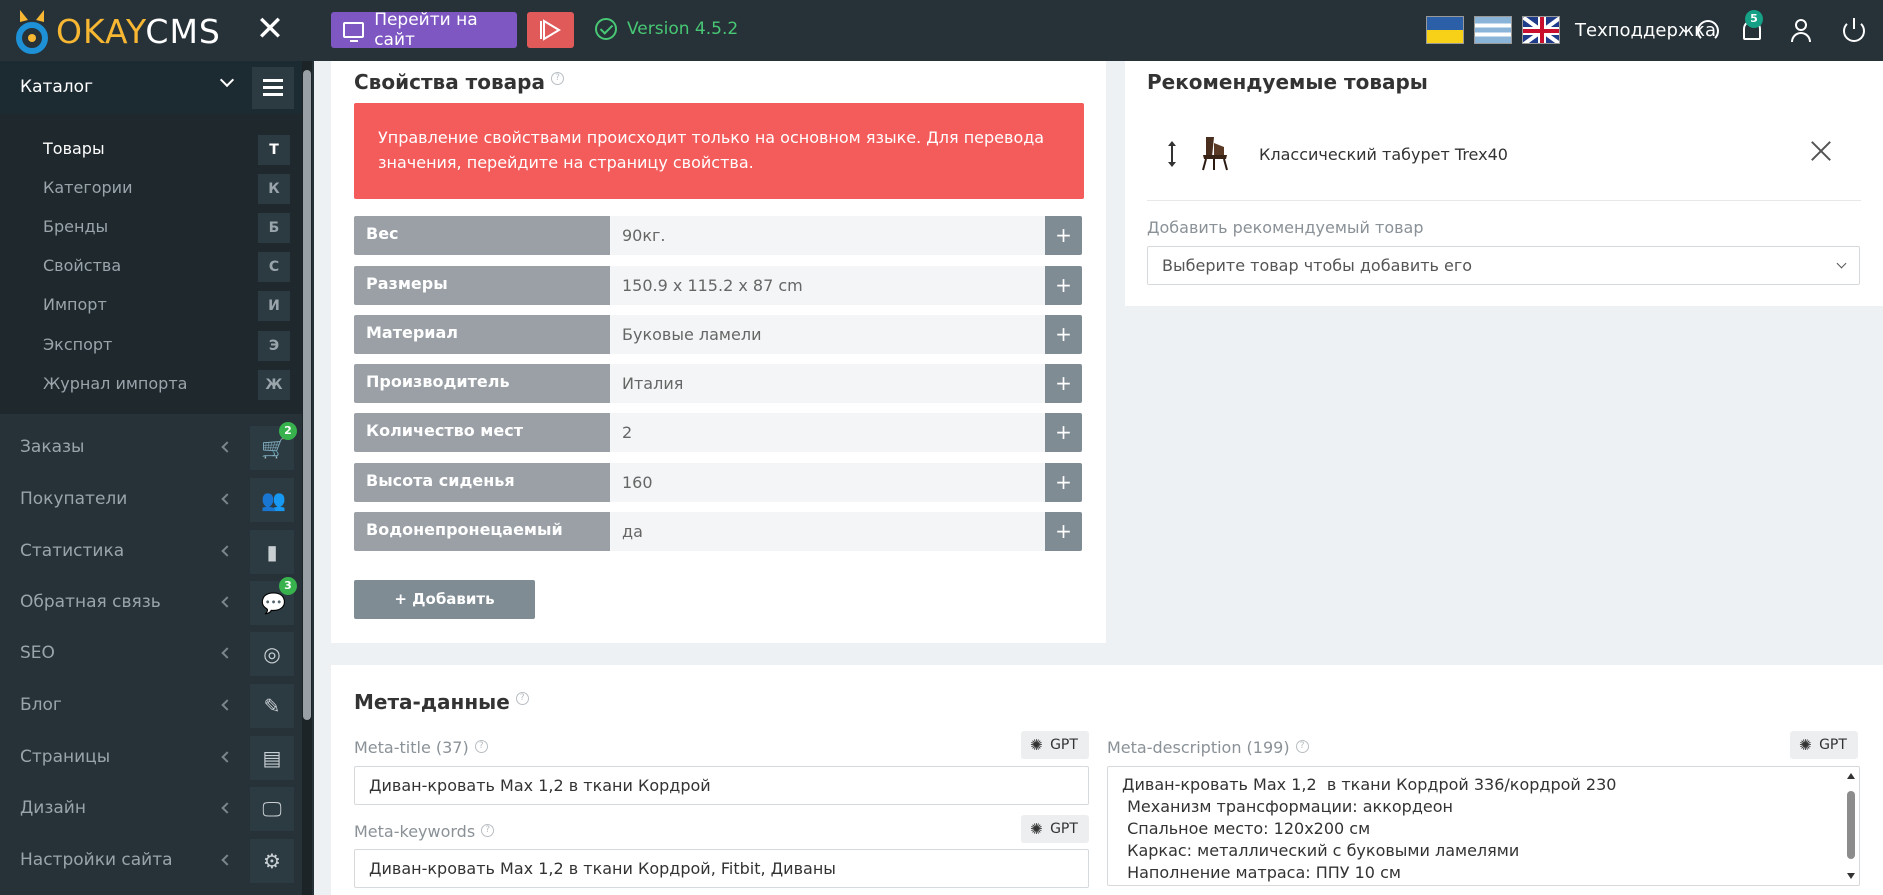 This screenshot has width=1883, height=895. What do you see at coordinates (1503, 265) in the screenshot?
I see `recommended-product-select: Выберите товар чтобы добавить его` at bounding box center [1503, 265].